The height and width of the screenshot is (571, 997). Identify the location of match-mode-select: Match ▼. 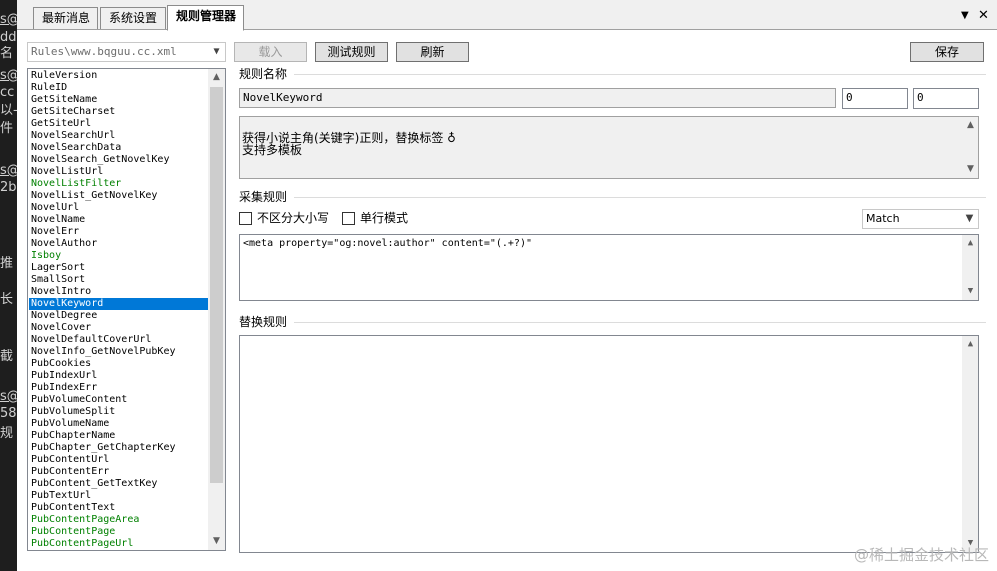
(920, 219).